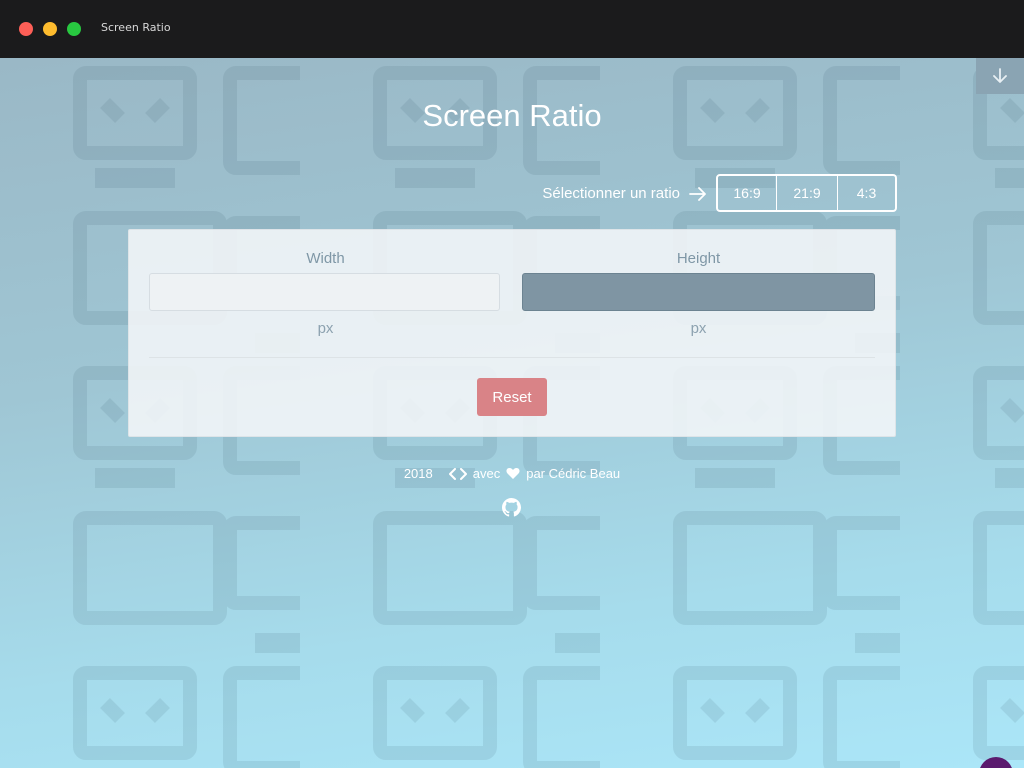 Image resolution: width=1024 pixels, height=768 pixels. I want to click on ratio-button-group: 16:9 21:9 4:3, so click(806, 193).